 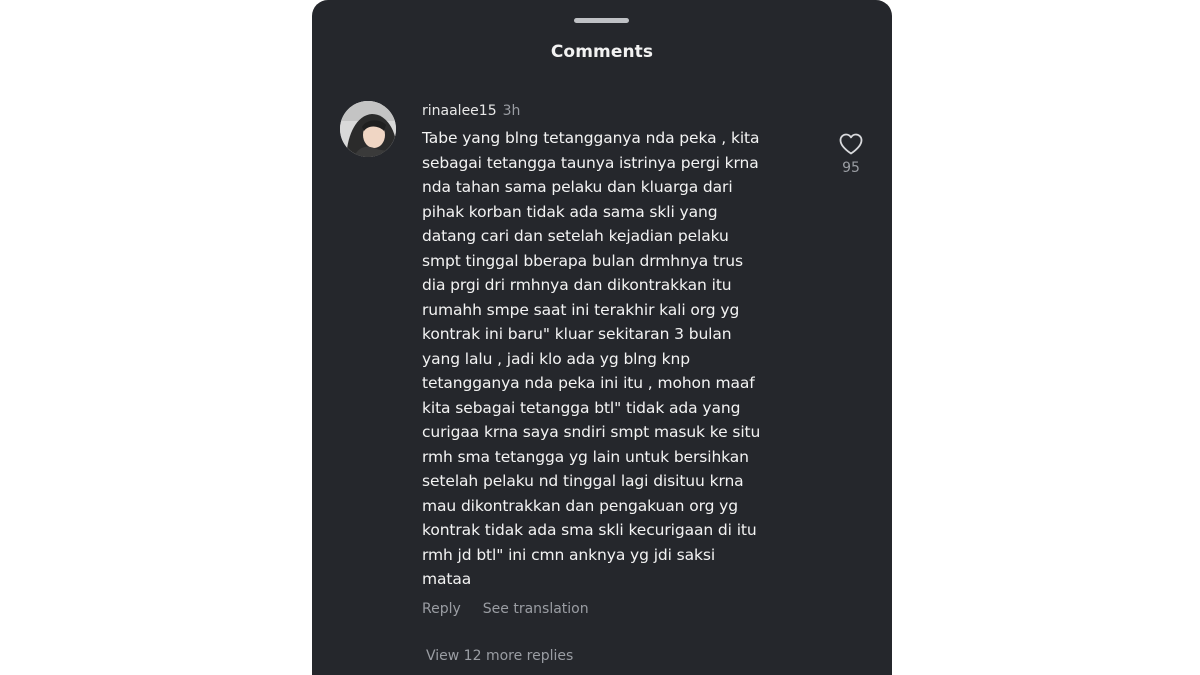 What do you see at coordinates (617, 609) in the screenshot?
I see `comment-actions: Reply See translation` at bounding box center [617, 609].